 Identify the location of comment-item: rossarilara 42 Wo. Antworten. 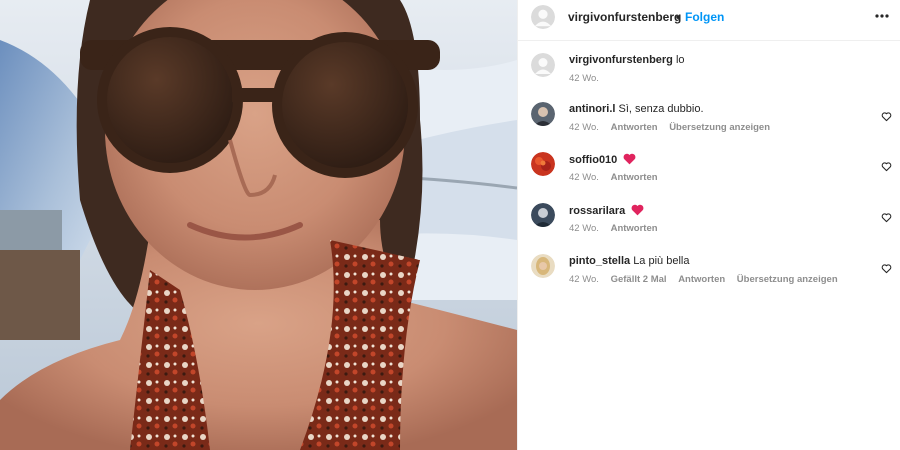
(709, 223).